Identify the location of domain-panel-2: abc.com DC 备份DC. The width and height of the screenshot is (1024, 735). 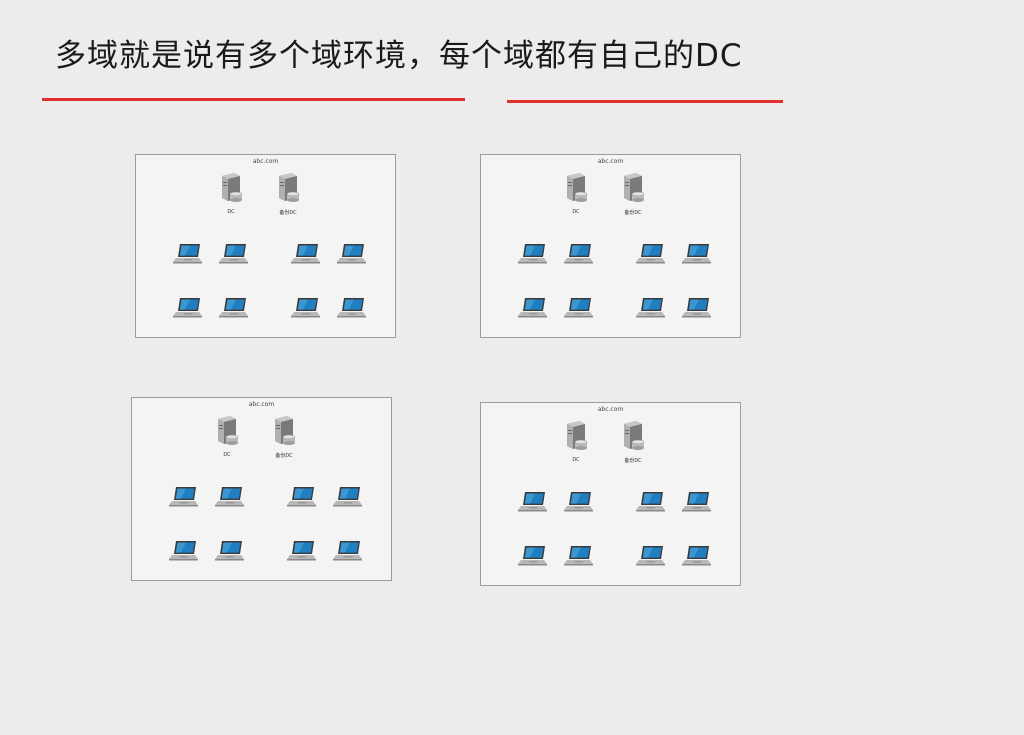
(610, 246).